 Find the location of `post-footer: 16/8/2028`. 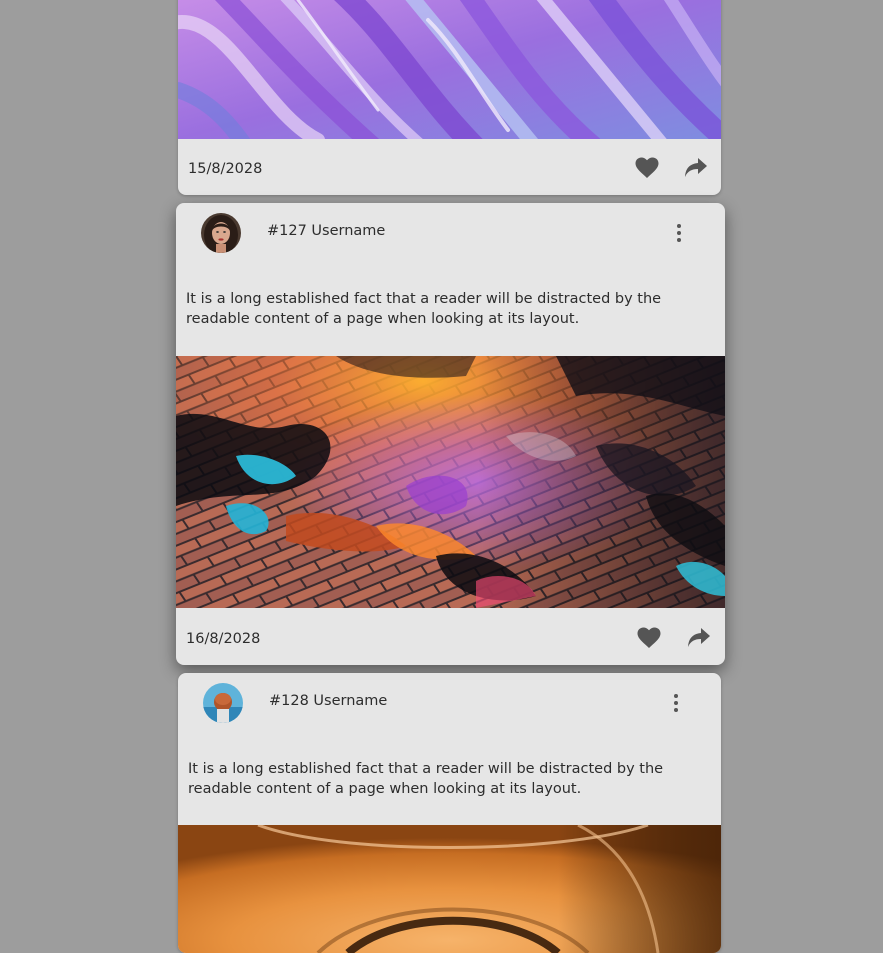

post-footer: 16/8/2028 is located at coordinates (450, 637).